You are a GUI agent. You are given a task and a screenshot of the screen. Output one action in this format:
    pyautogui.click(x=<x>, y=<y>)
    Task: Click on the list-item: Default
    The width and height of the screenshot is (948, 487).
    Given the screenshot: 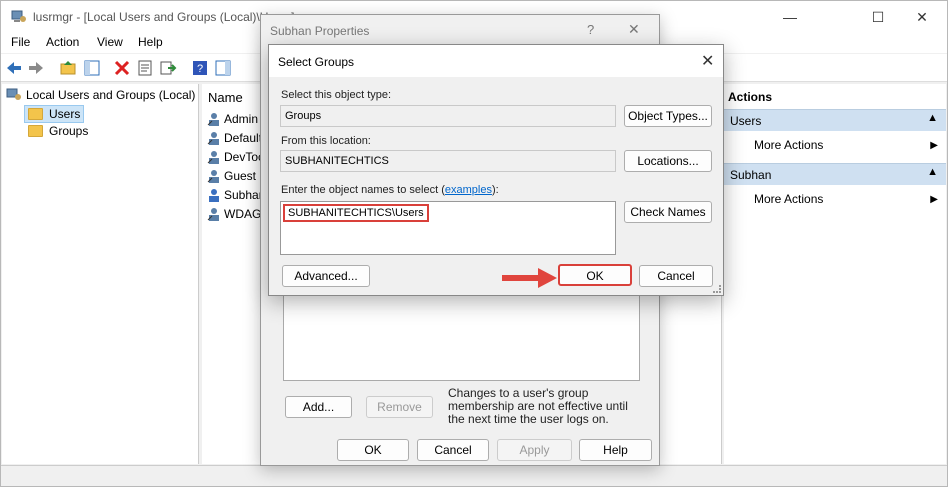 What is the action you would take?
    pyautogui.click(x=234, y=138)
    